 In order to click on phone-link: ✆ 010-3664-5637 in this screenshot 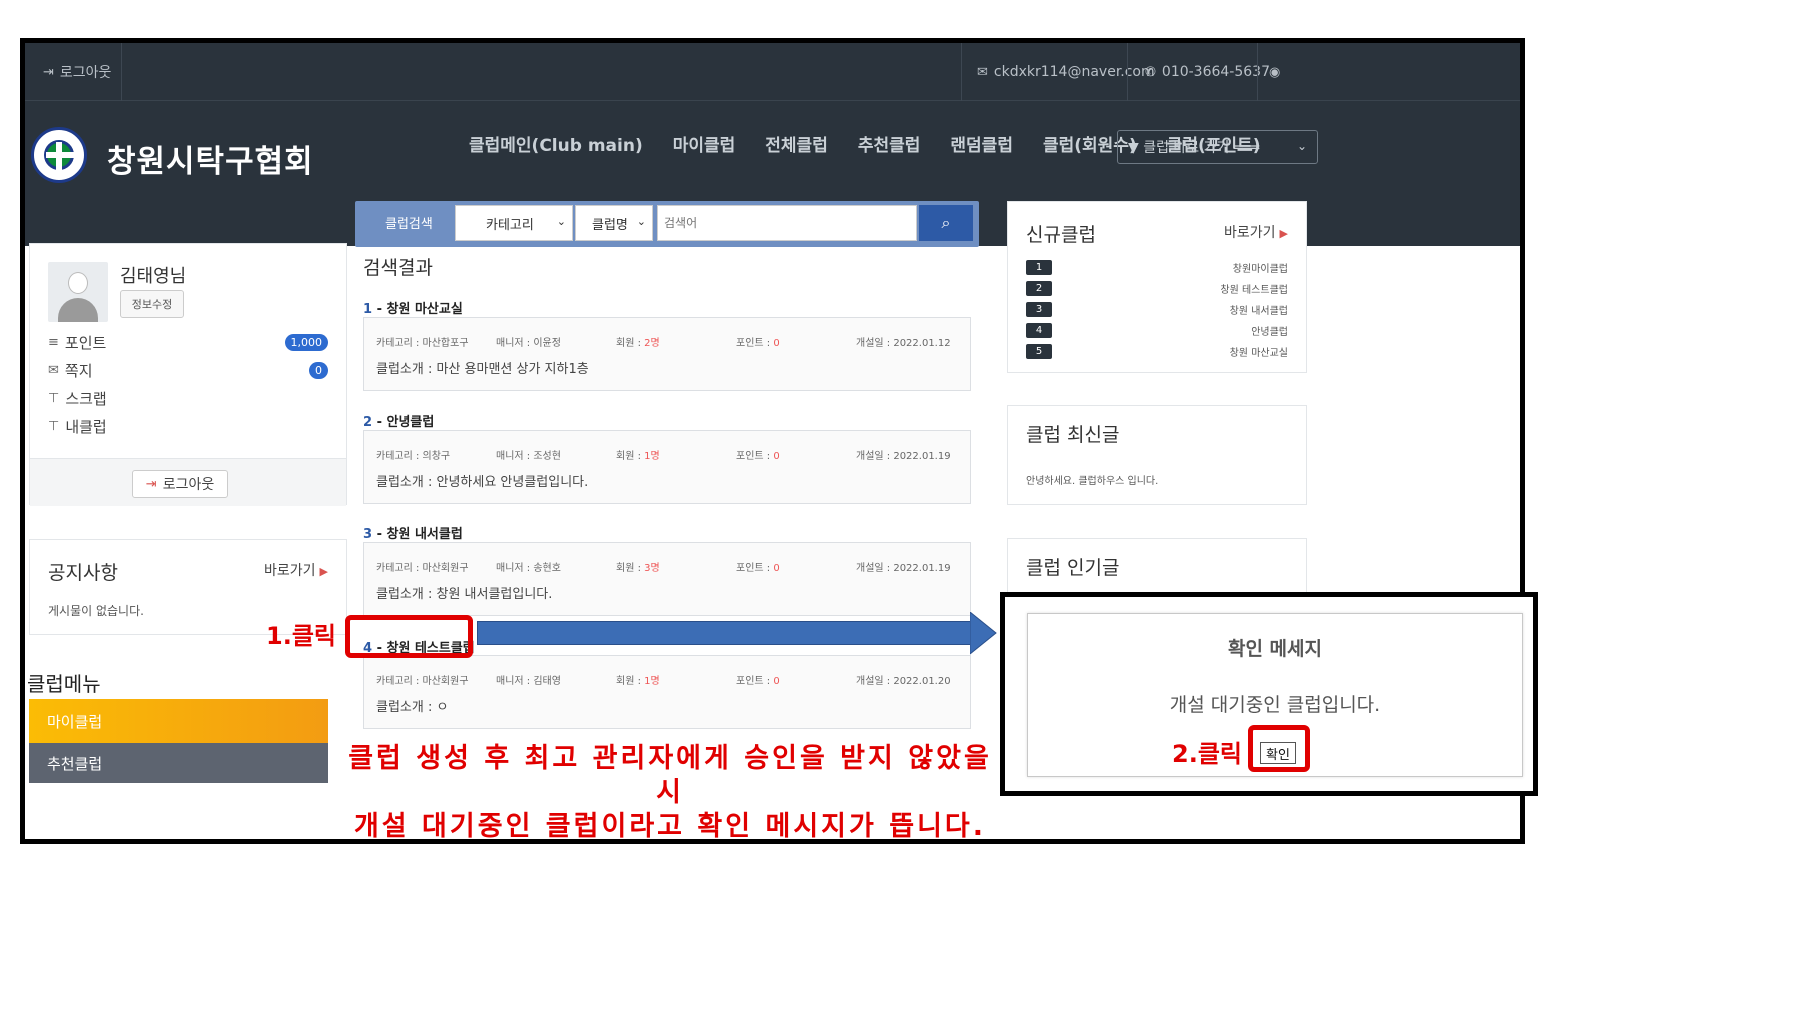, I will do `click(1207, 72)`.